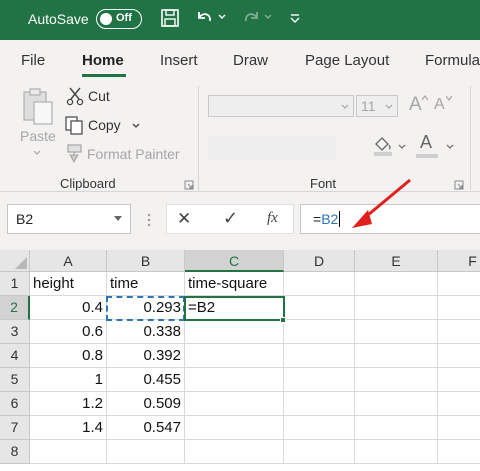  I want to click on insert-function-button: fx, so click(272, 218).